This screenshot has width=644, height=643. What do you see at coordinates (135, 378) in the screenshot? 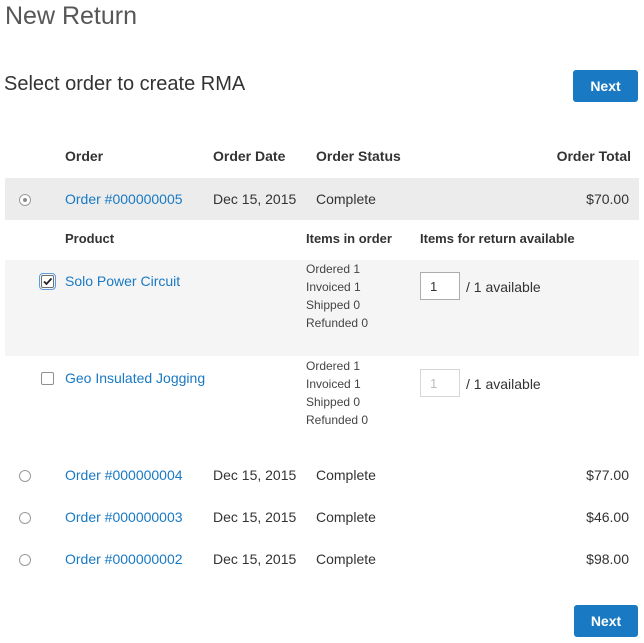
I see `product-link-2: Geo Insulated Jogging` at bounding box center [135, 378].